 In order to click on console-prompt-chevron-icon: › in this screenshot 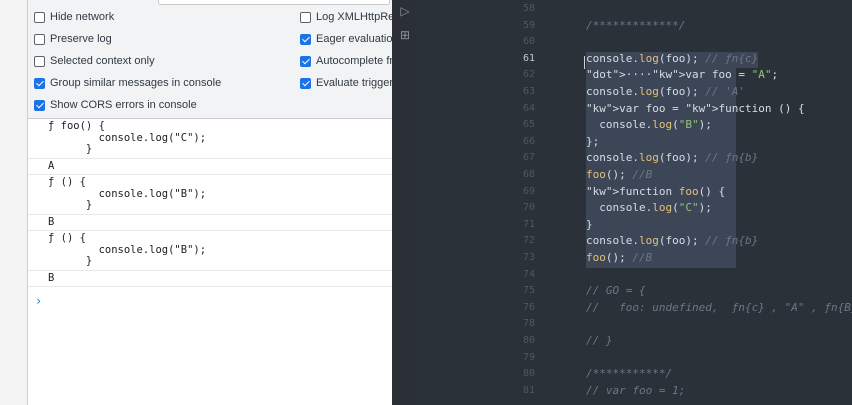, I will do `click(38, 301)`.